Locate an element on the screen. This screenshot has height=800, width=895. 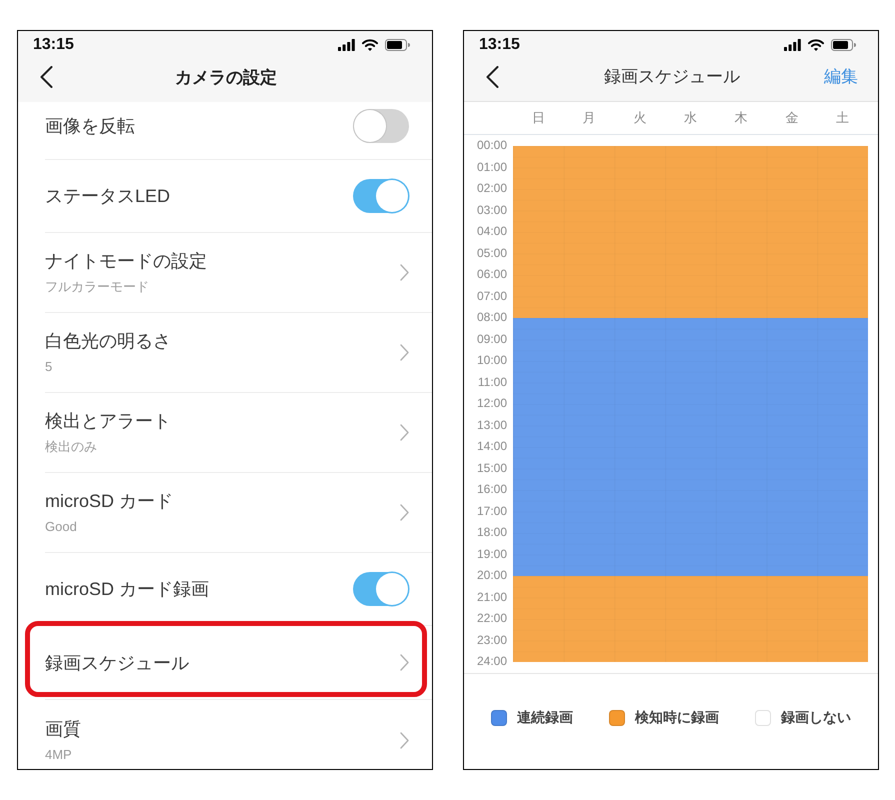
settings-row: 録画スケジュール is located at coordinates (238, 663).